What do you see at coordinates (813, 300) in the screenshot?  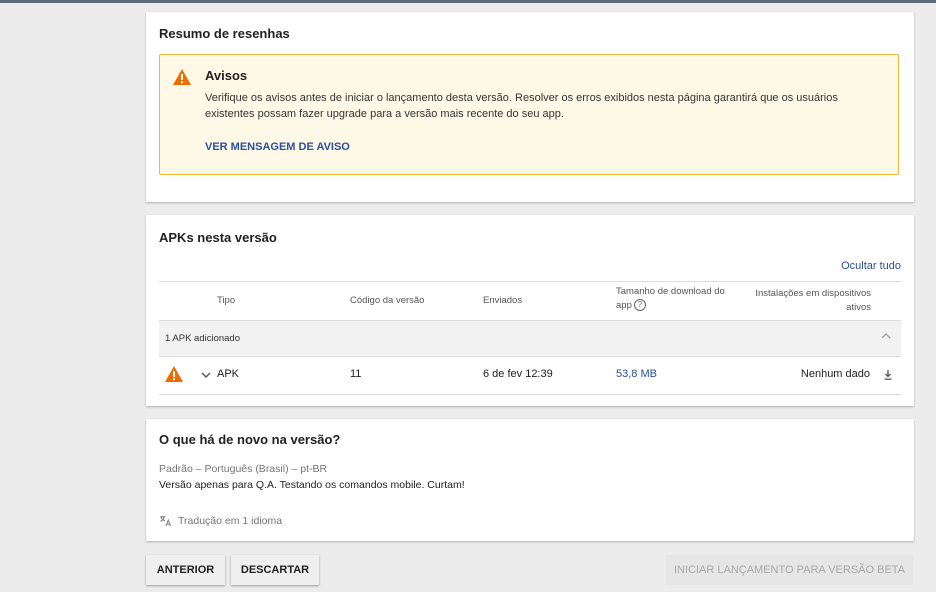 I see `column-header-installs: Instalações em dispositivos ativos` at bounding box center [813, 300].